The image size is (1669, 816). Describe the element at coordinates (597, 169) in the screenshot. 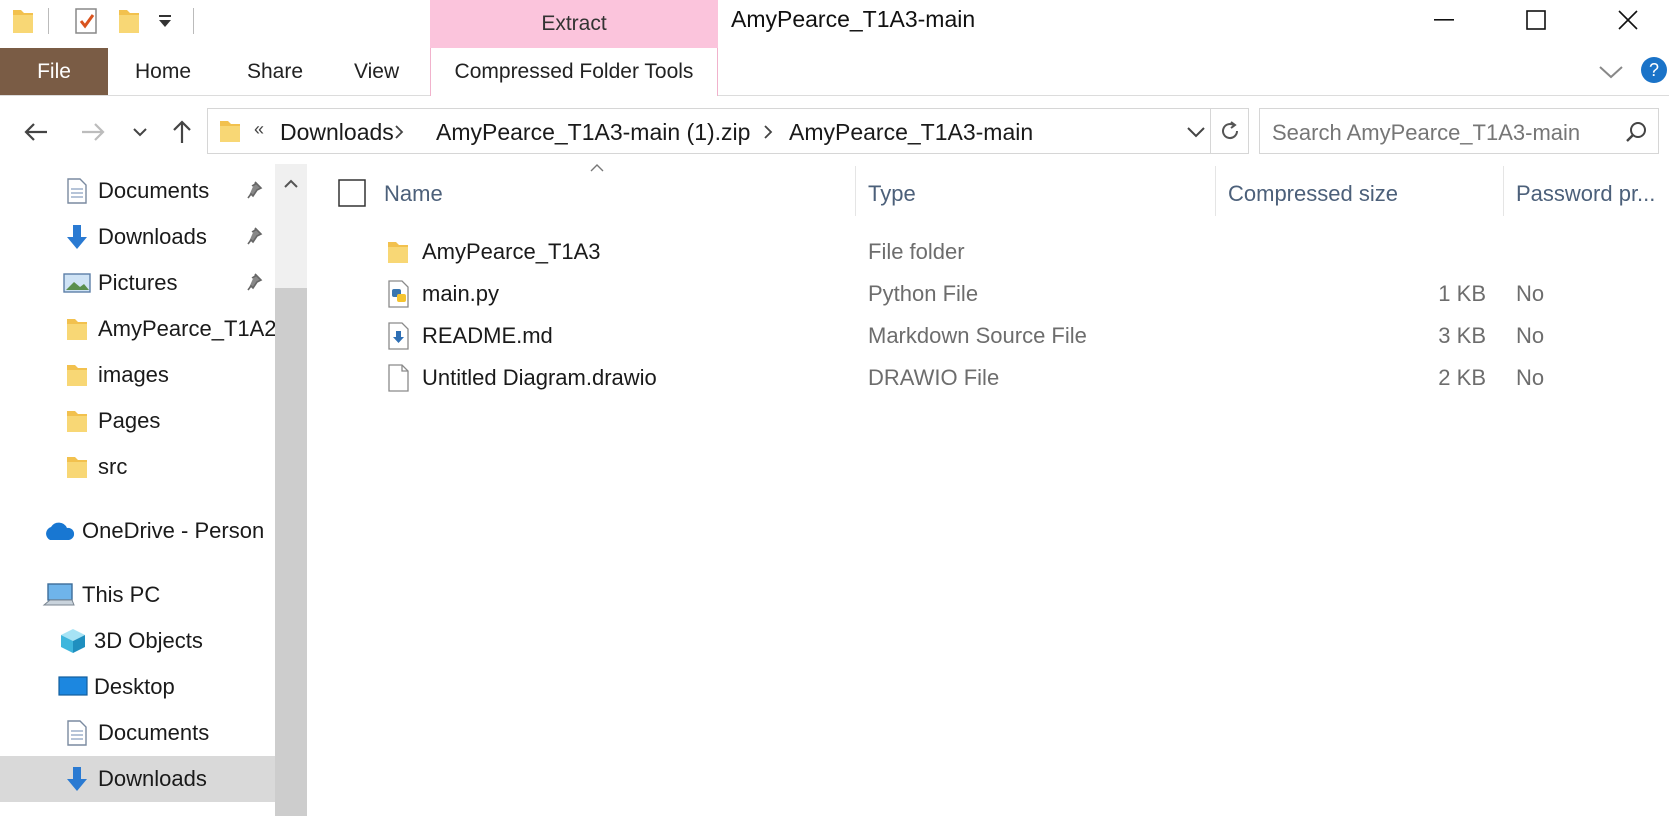

I see `sort-ascending-caret-icon` at that location.